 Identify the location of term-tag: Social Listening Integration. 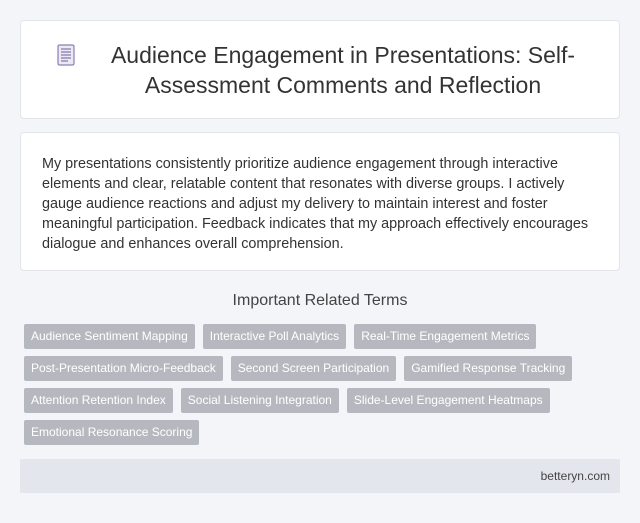
(259, 400).